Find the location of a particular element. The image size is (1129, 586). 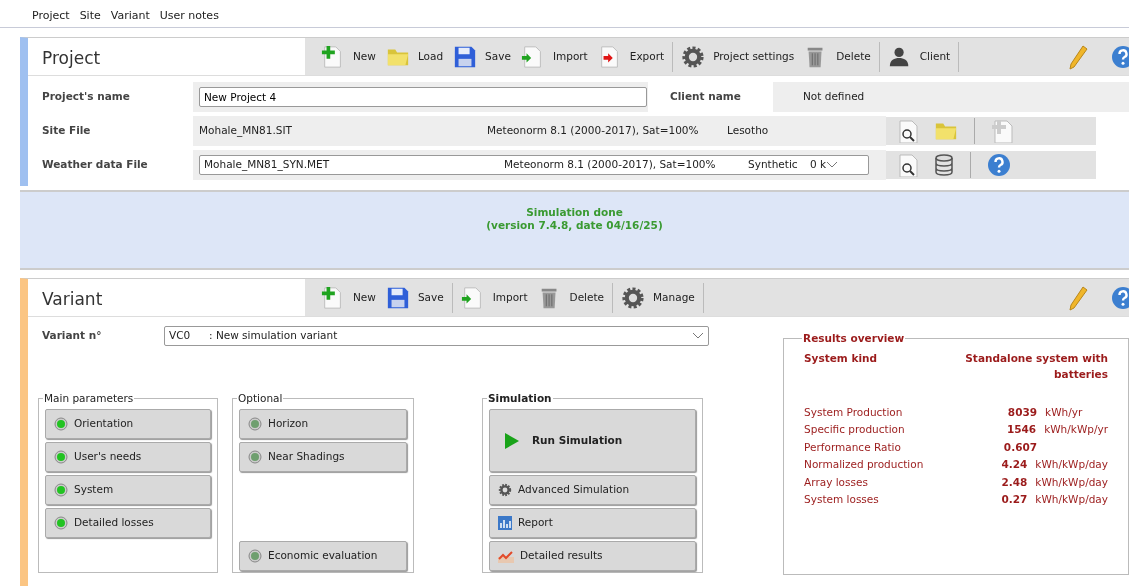

result-value: 8039 is located at coordinates (1022, 411).